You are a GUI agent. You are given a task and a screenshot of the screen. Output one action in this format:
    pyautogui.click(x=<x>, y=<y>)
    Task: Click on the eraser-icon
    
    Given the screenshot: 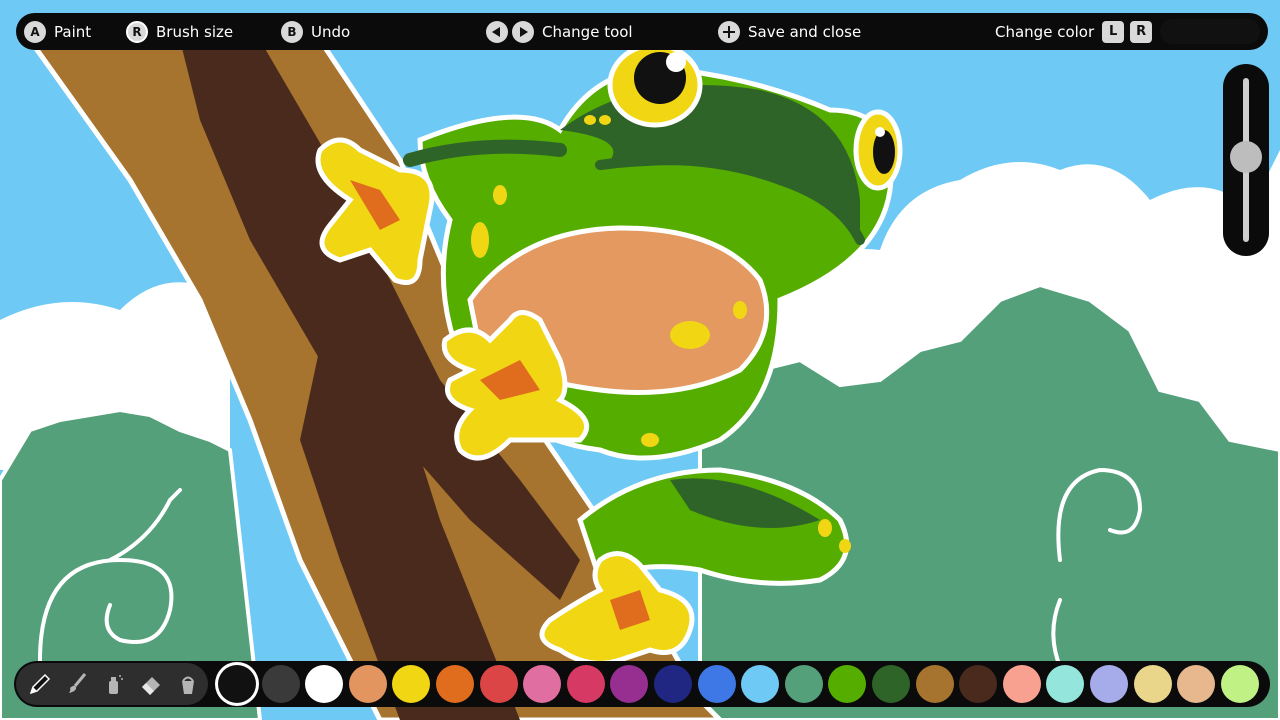 What is the action you would take?
    pyautogui.click(x=151, y=686)
    